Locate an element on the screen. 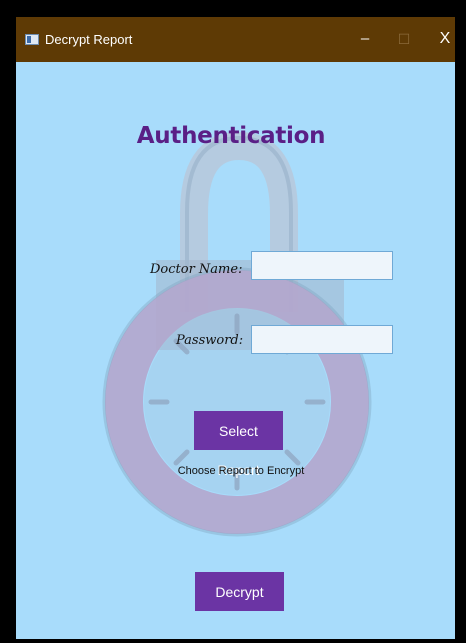 This screenshot has height=643, width=466. doctor-name-label: Doctor Name: is located at coordinates (196, 269).